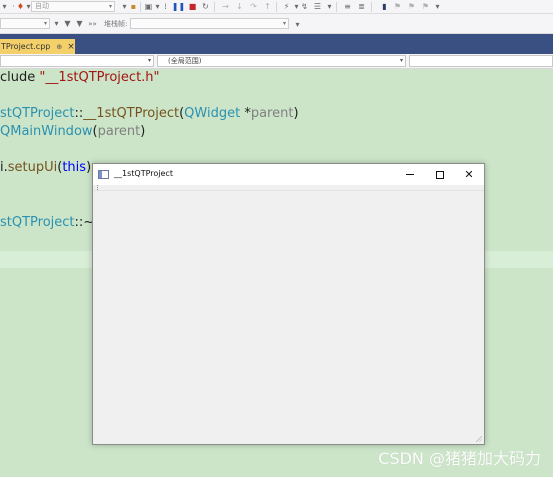  I want to click on code-token-function: setupUi, so click(32, 167).